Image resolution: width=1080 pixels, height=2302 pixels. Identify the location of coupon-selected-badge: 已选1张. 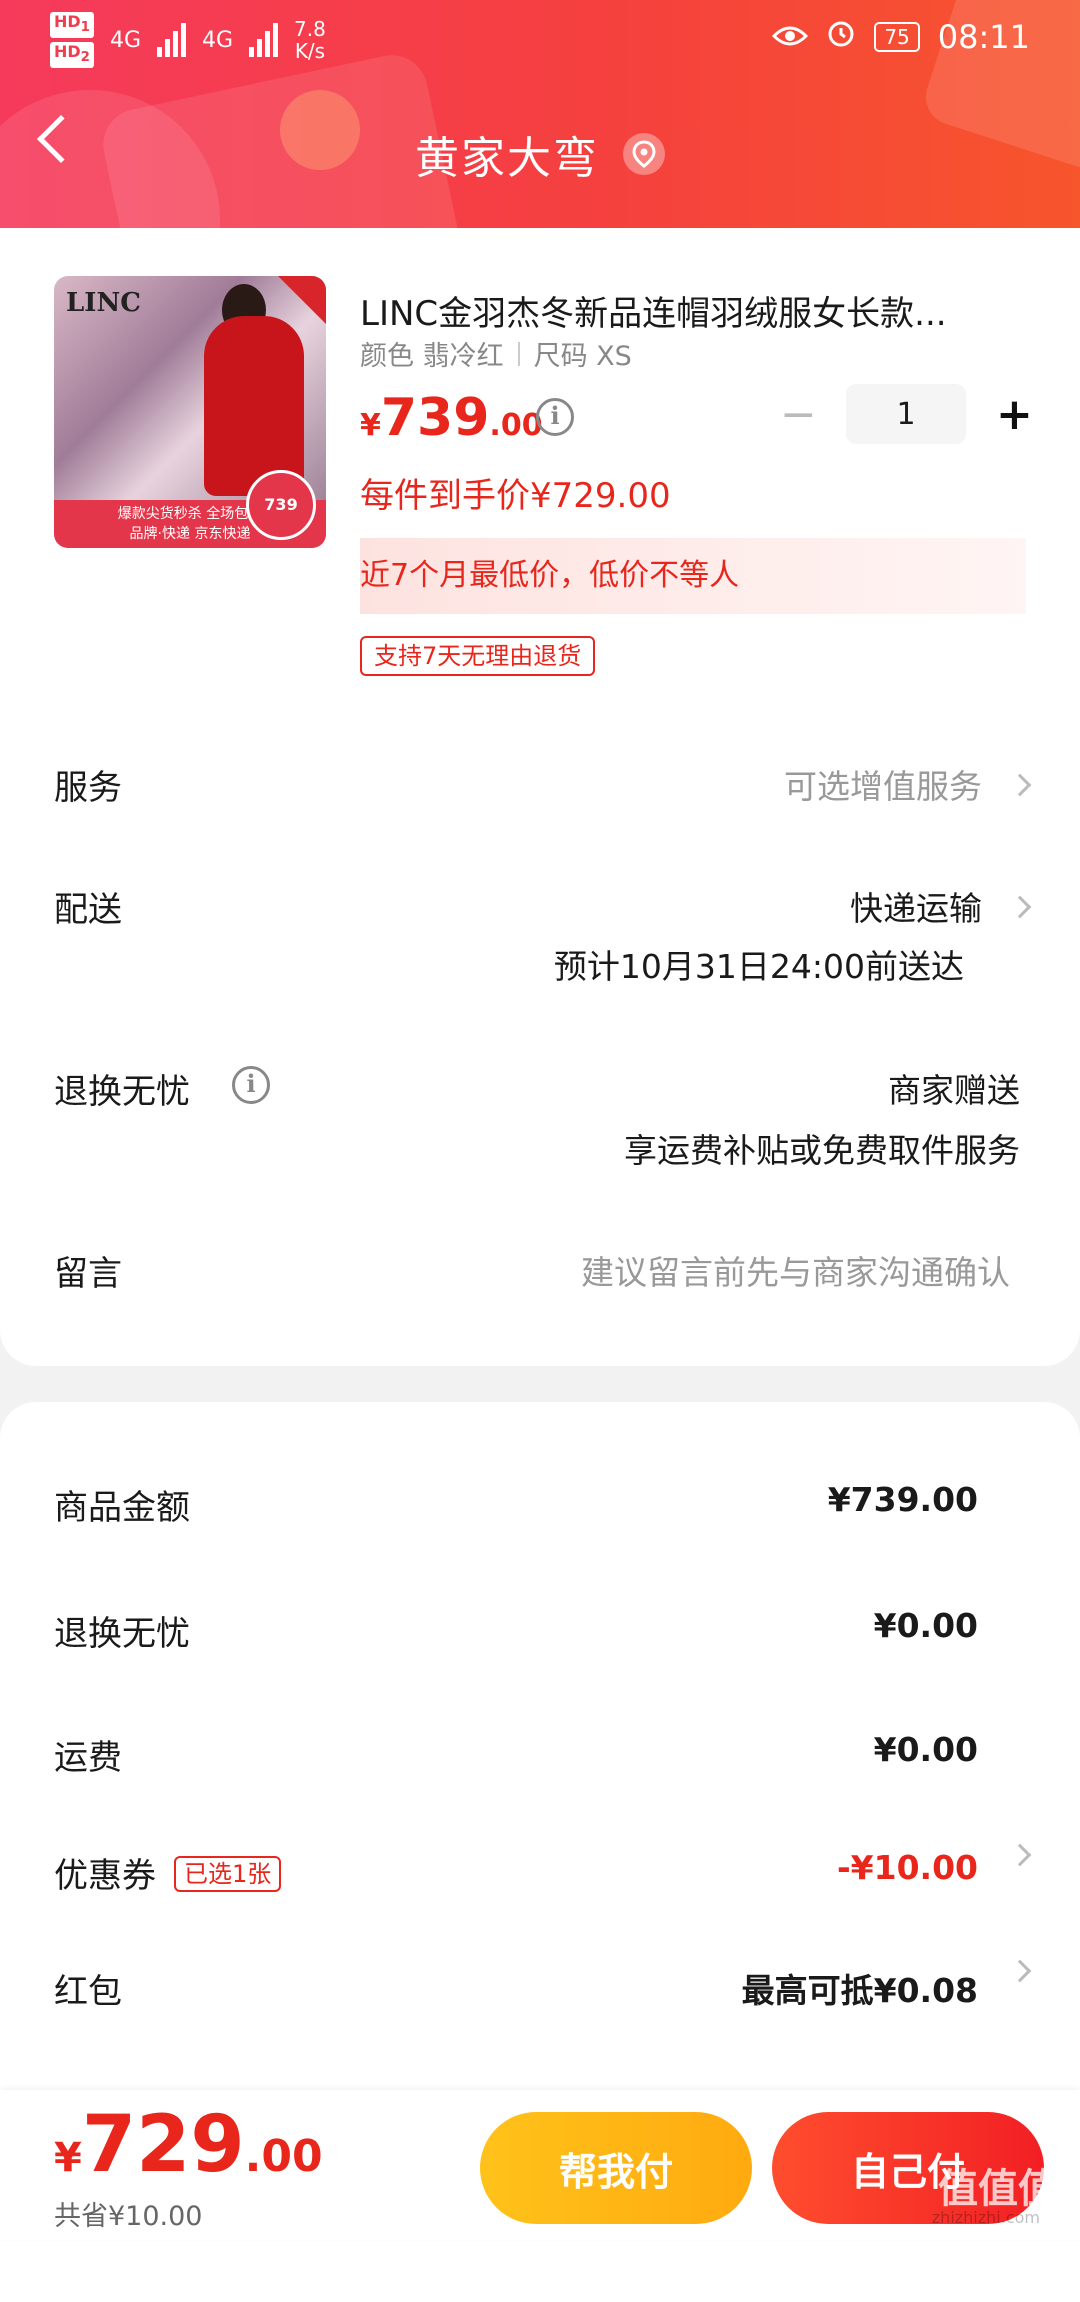
(228, 1873).